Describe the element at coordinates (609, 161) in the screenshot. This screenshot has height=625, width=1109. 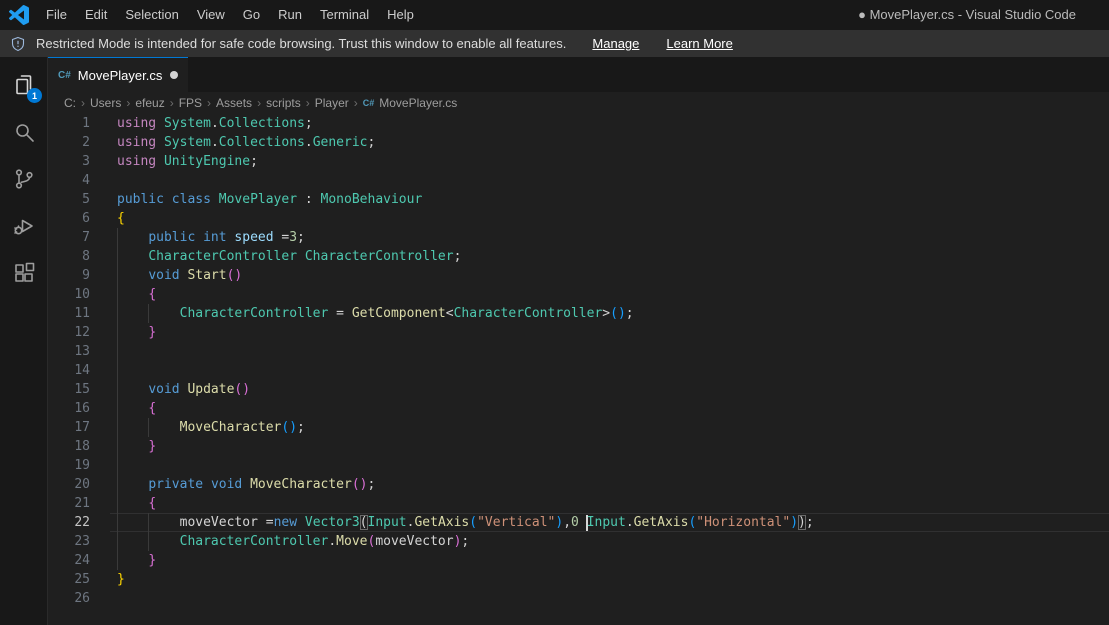
I see `line-content: using UnityEngine;` at that location.